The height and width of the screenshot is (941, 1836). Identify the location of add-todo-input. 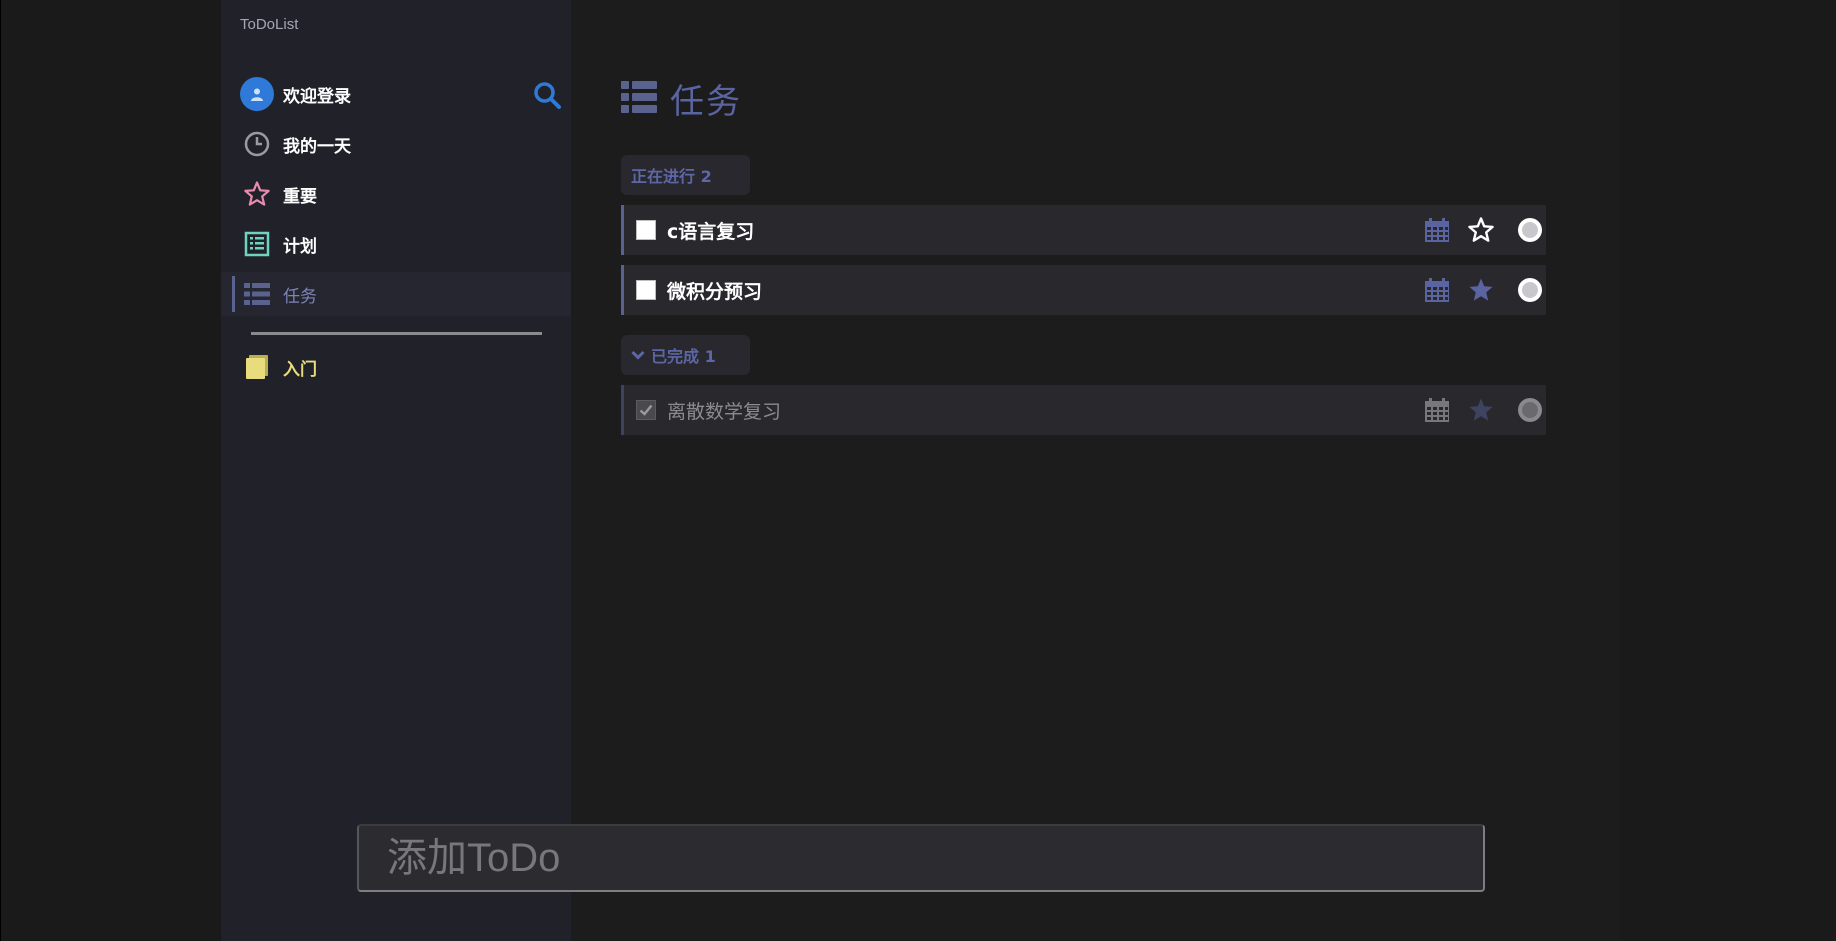
(921, 858).